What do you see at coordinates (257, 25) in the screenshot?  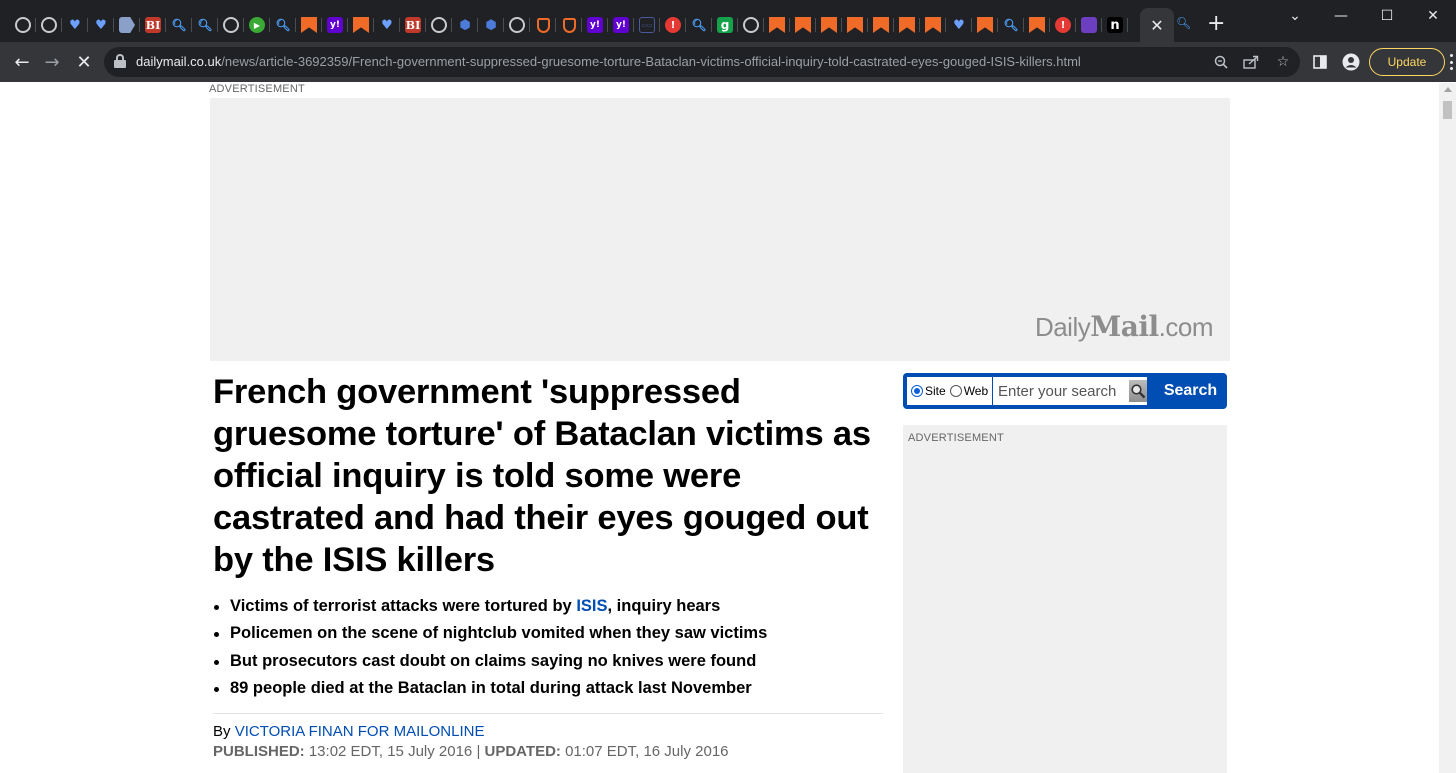 I see `browser-tab: ▶` at bounding box center [257, 25].